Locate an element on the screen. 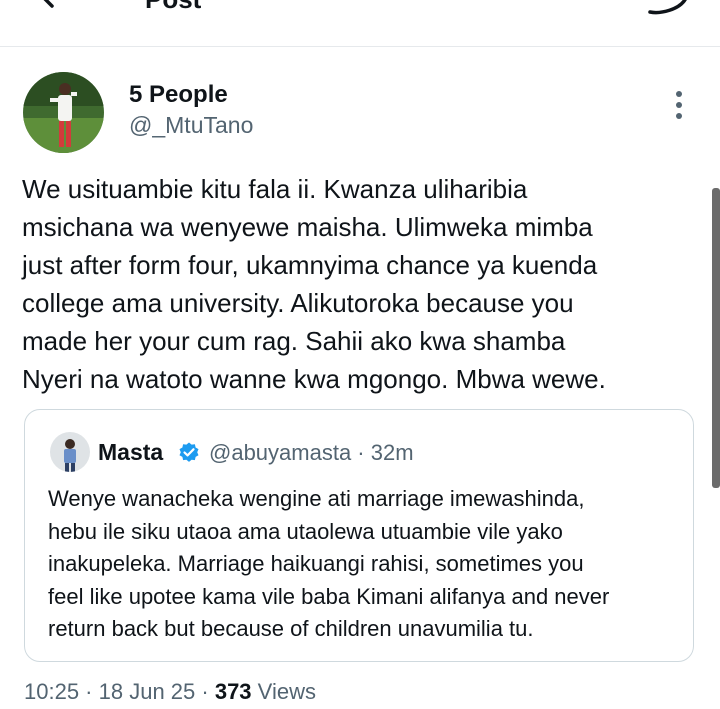  quoted-post-age: 32m is located at coordinates (392, 452).